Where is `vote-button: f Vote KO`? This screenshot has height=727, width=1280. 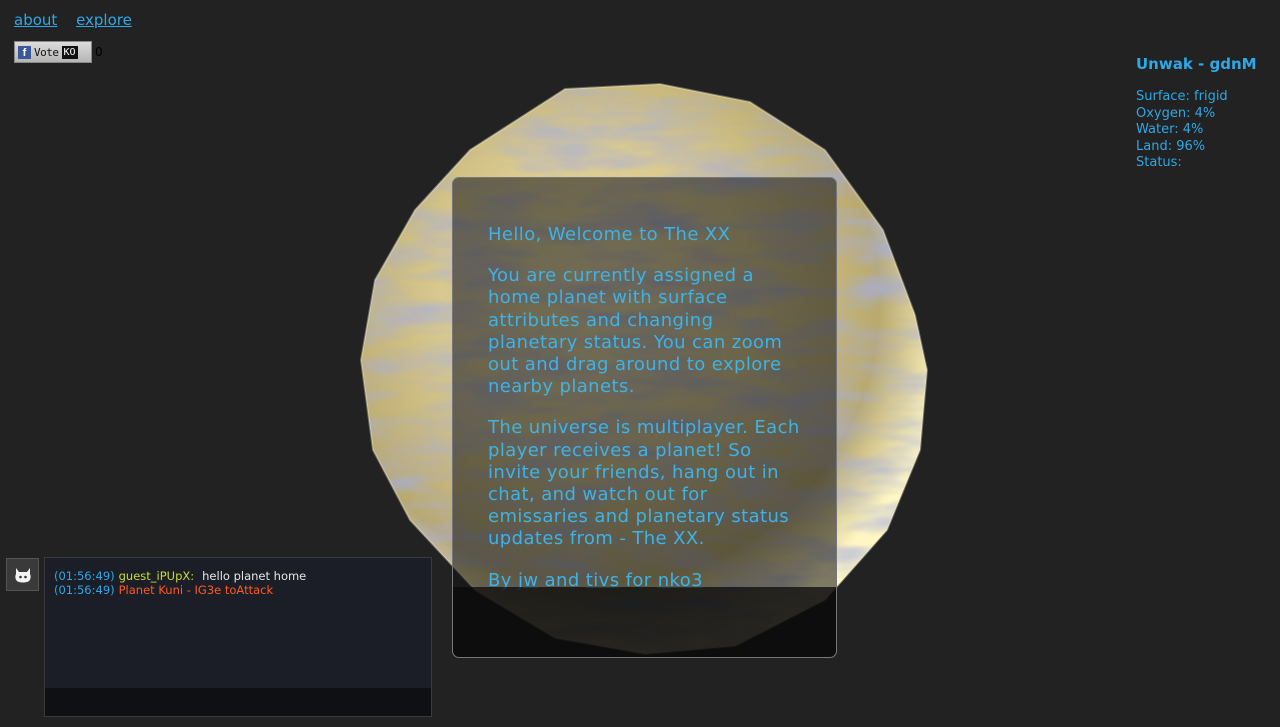
vote-button: f Vote KO is located at coordinates (53, 52).